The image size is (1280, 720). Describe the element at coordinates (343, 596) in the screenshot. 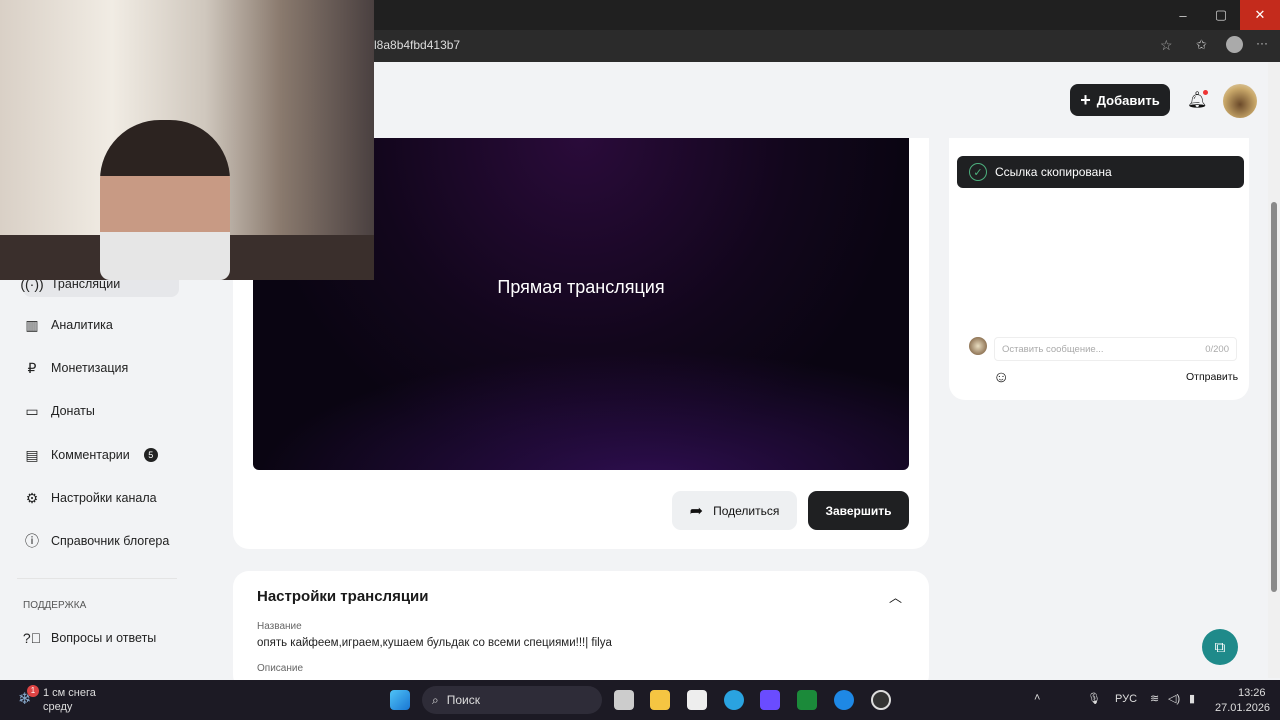

I see `settings-heading: Настройки трансляции` at that location.